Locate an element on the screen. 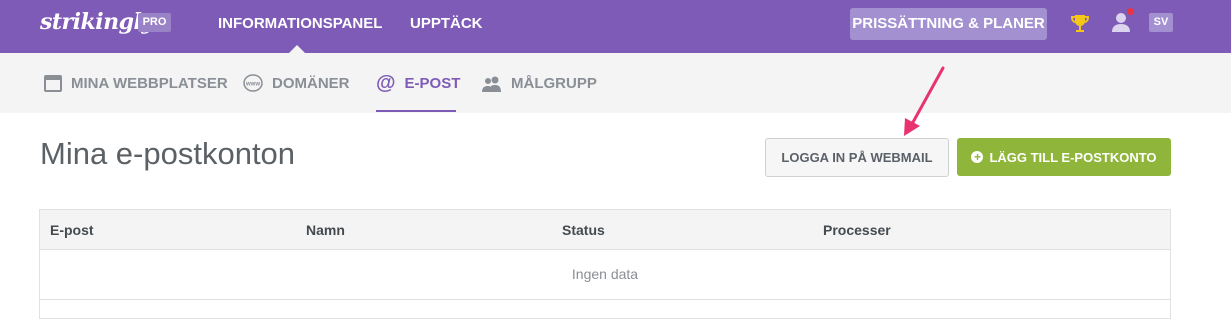 This screenshot has width=1231, height=319. tab-label: E-POST is located at coordinates (432, 83).